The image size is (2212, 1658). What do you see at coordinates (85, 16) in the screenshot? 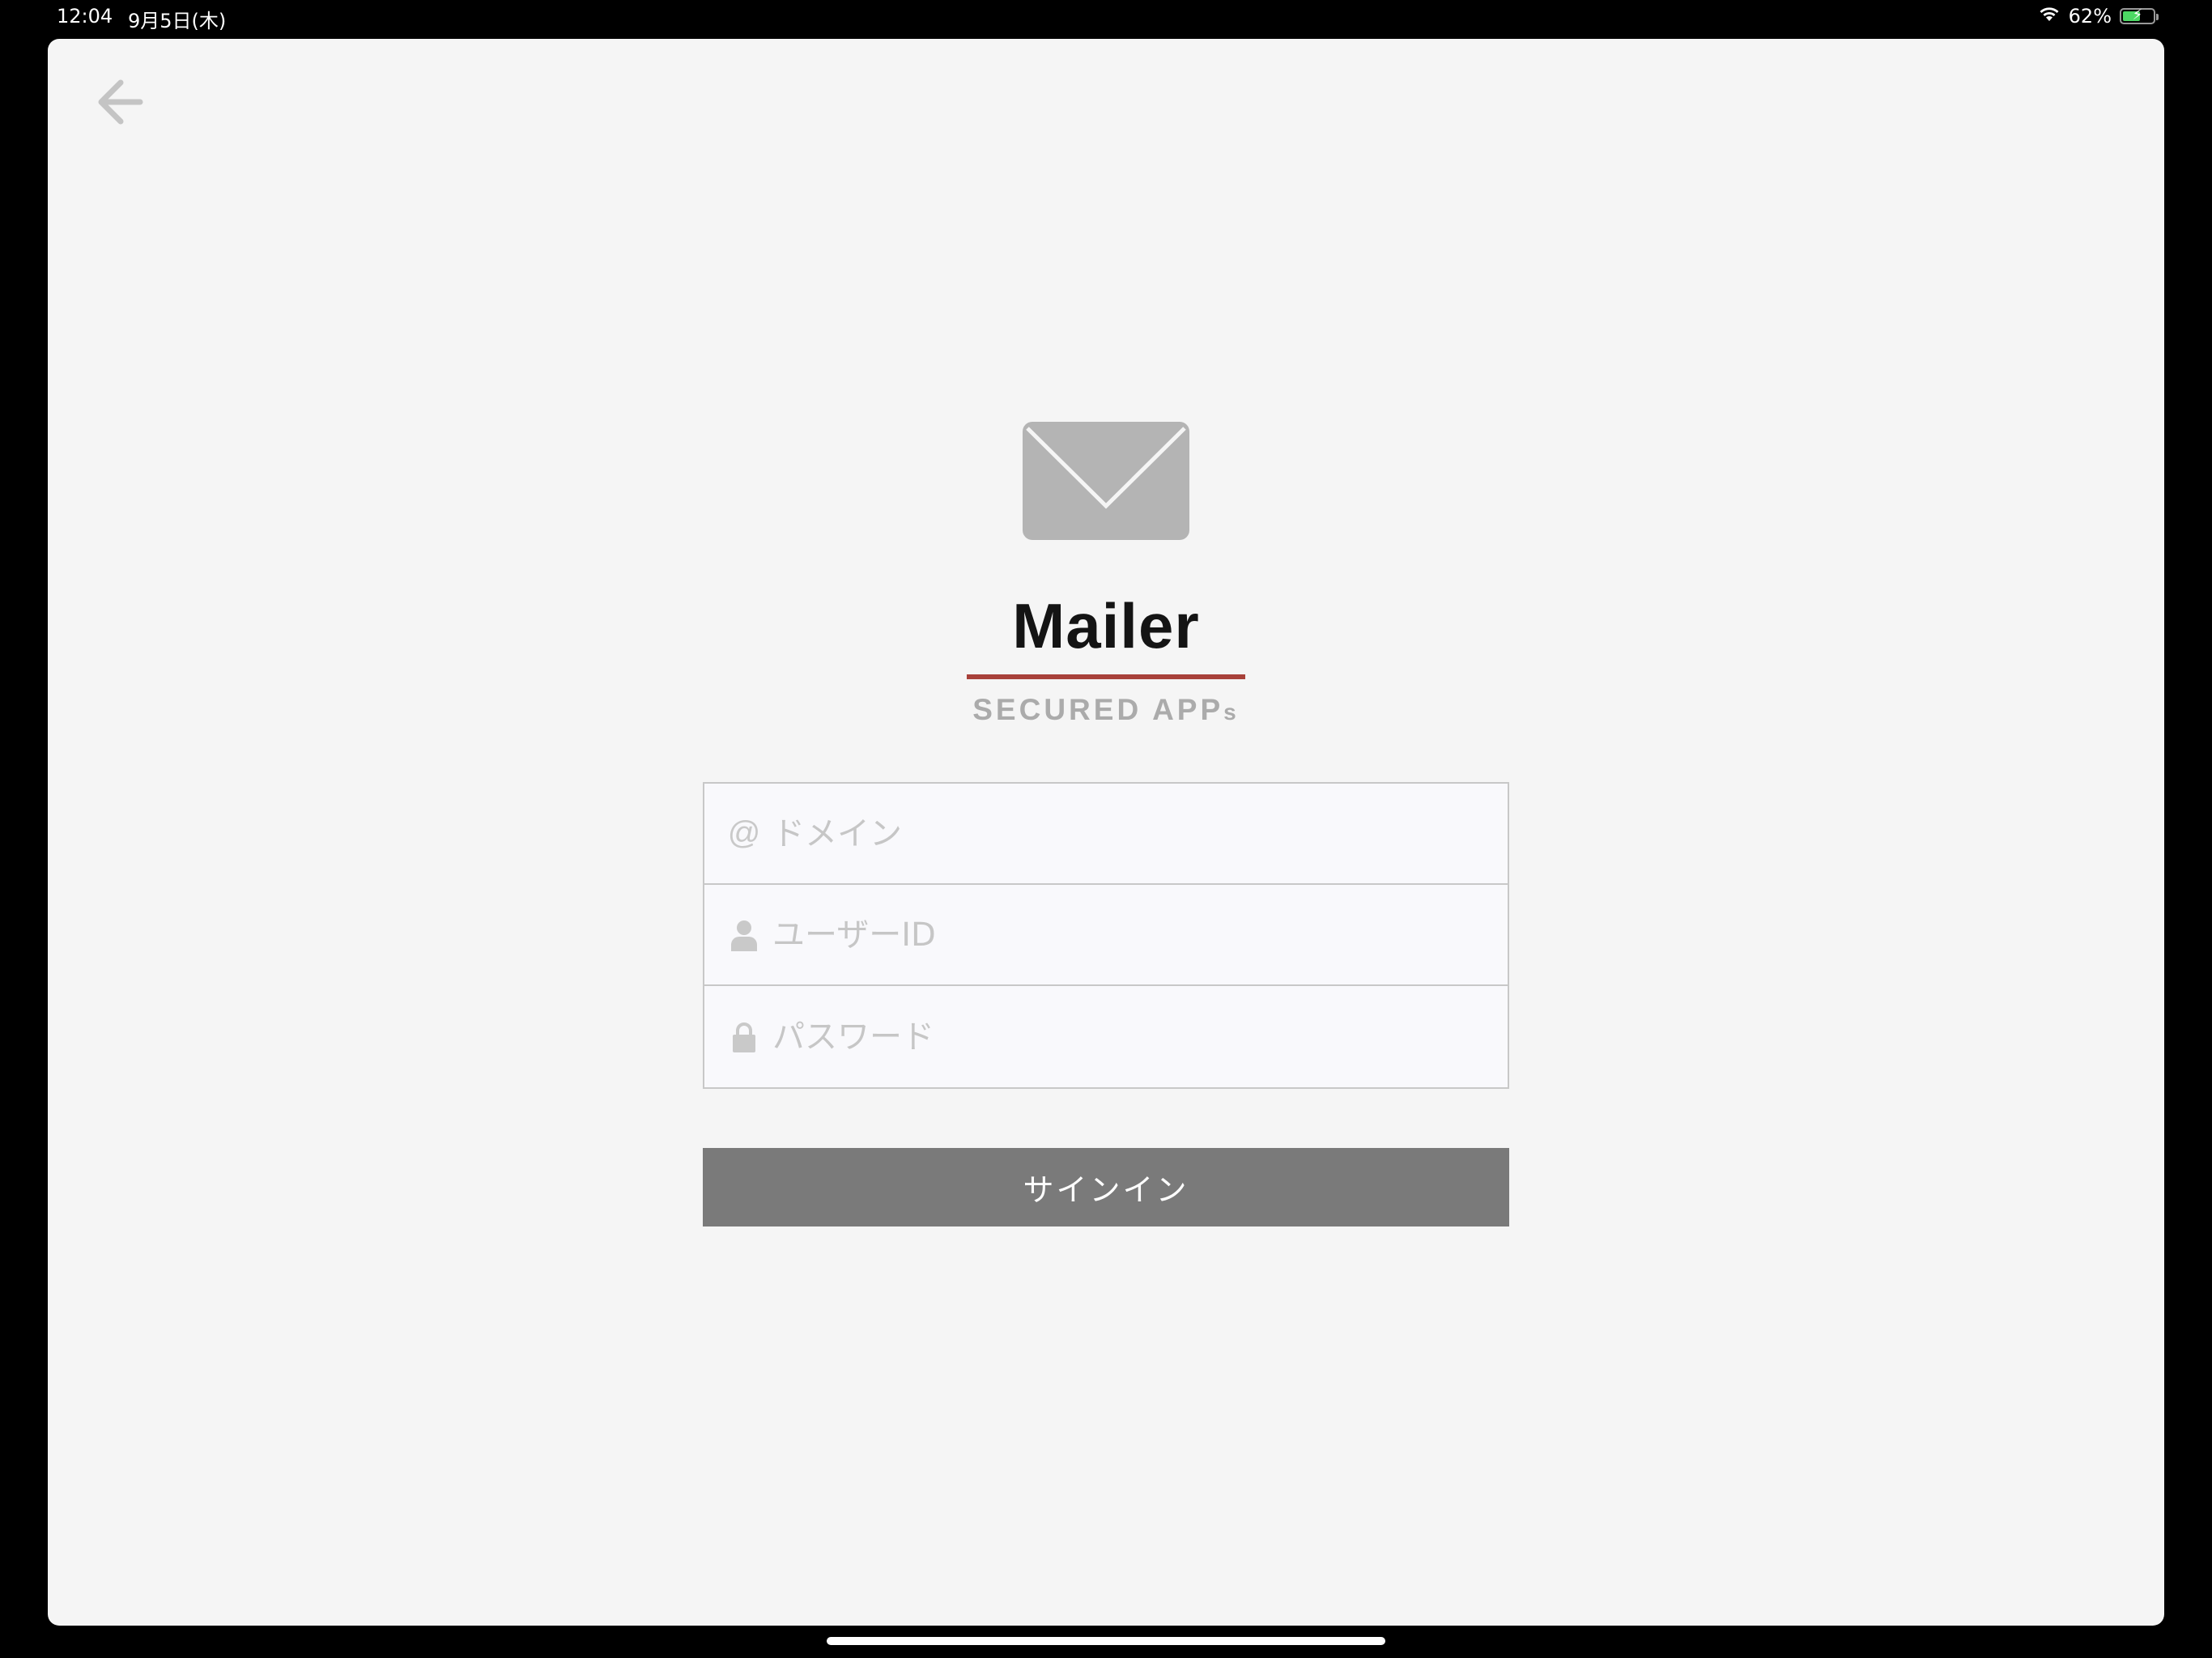
I see `status-time: 12:04` at bounding box center [85, 16].